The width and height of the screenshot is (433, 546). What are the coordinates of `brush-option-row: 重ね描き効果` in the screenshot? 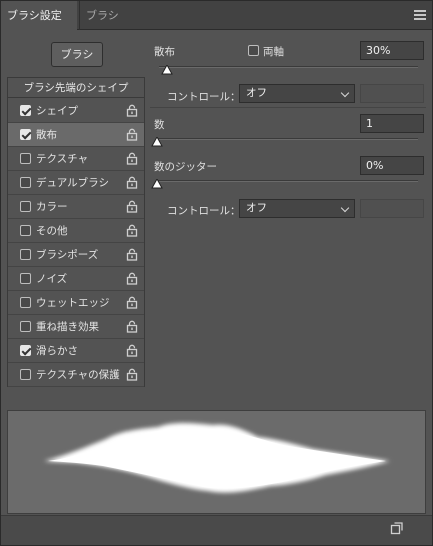 It's located at (76, 327).